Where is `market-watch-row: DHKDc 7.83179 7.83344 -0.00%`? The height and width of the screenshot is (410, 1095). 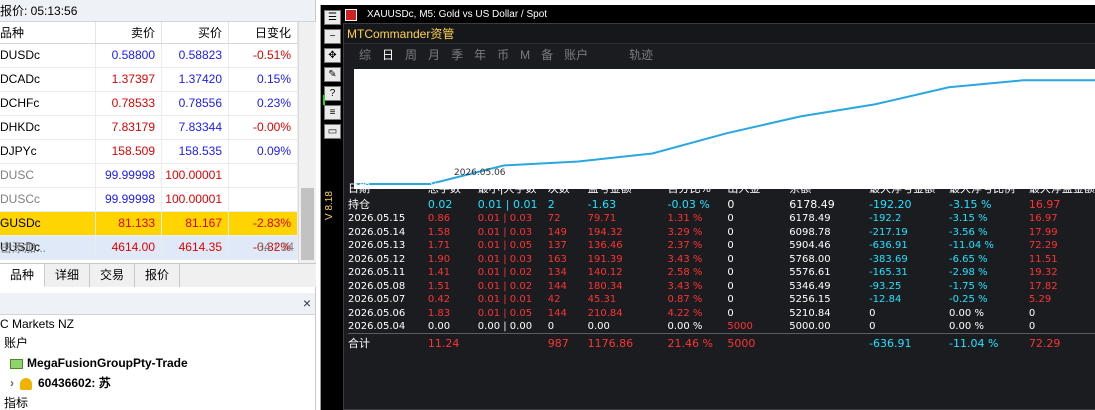
market-watch-row: DHKDc 7.83179 7.83344 -0.00% is located at coordinates (149, 128).